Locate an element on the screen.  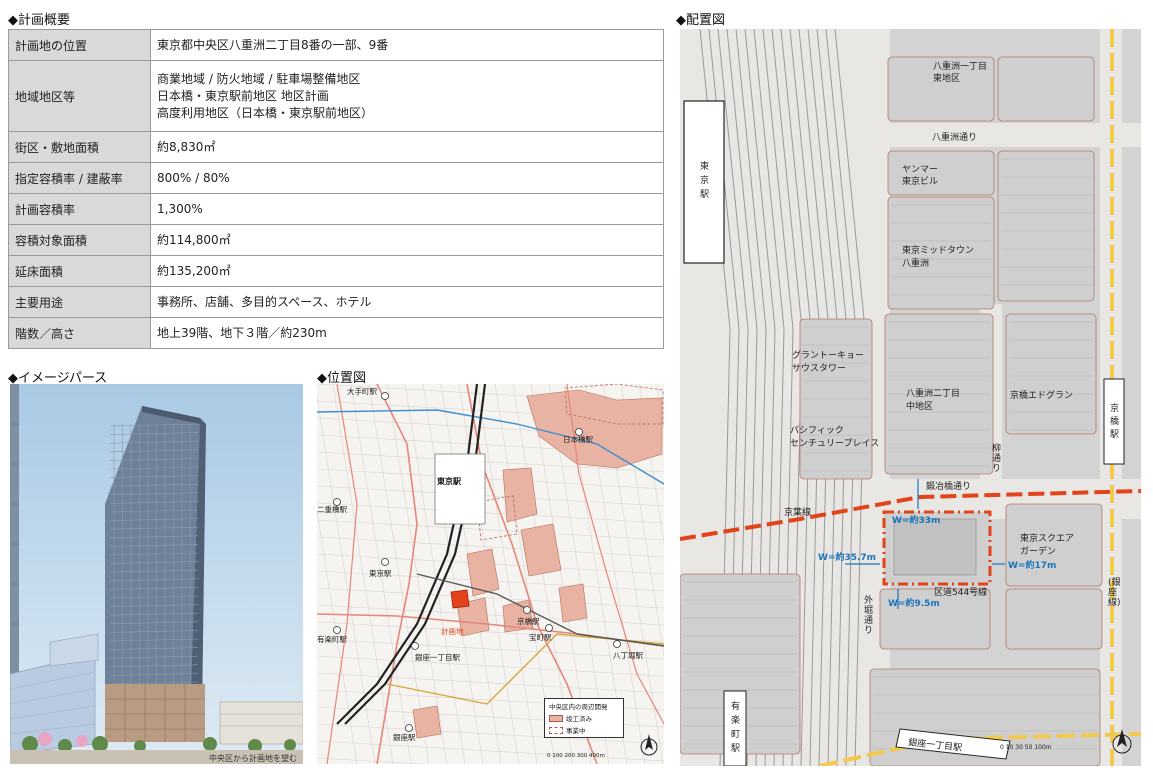
label-nijubashimae: 二重橋駅 is located at coordinates (332, 509).